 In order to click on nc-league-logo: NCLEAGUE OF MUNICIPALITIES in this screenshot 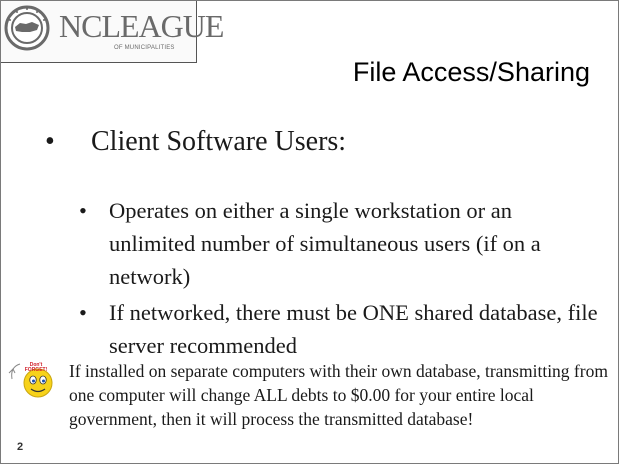, I will do `click(112, 32)`.